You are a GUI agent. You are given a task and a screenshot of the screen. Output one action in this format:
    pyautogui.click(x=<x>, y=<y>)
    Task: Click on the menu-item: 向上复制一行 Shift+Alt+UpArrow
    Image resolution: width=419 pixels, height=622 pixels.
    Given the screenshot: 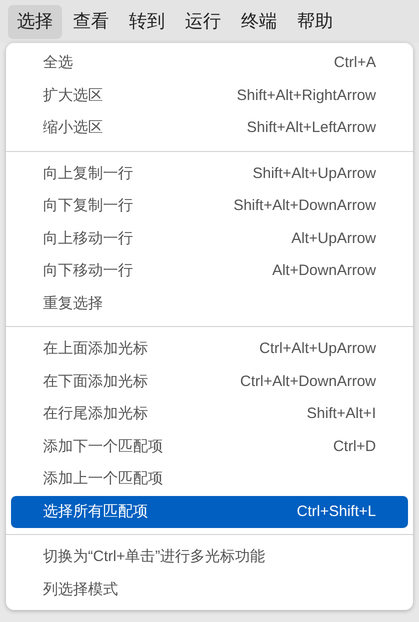 What is the action you would take?
    pyautogui.click(x=209, y=174)
    